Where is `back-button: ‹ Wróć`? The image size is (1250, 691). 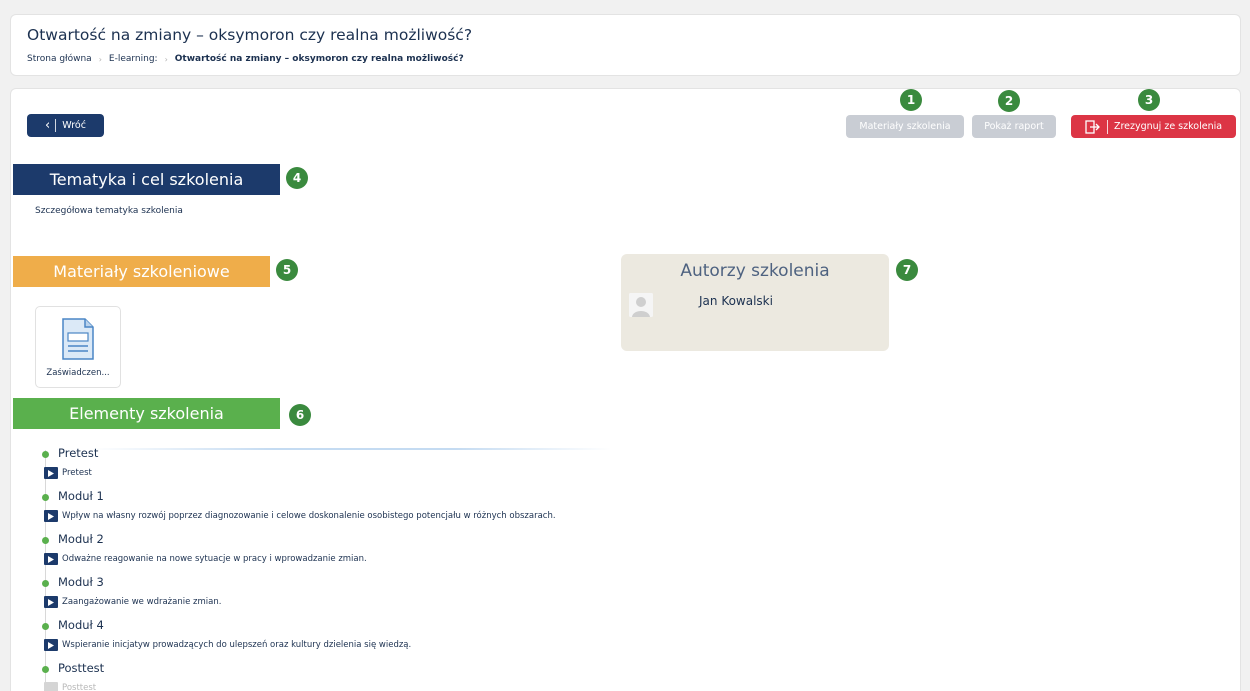 back-button: ‹ Wróć is located at coordinates (65, 125).